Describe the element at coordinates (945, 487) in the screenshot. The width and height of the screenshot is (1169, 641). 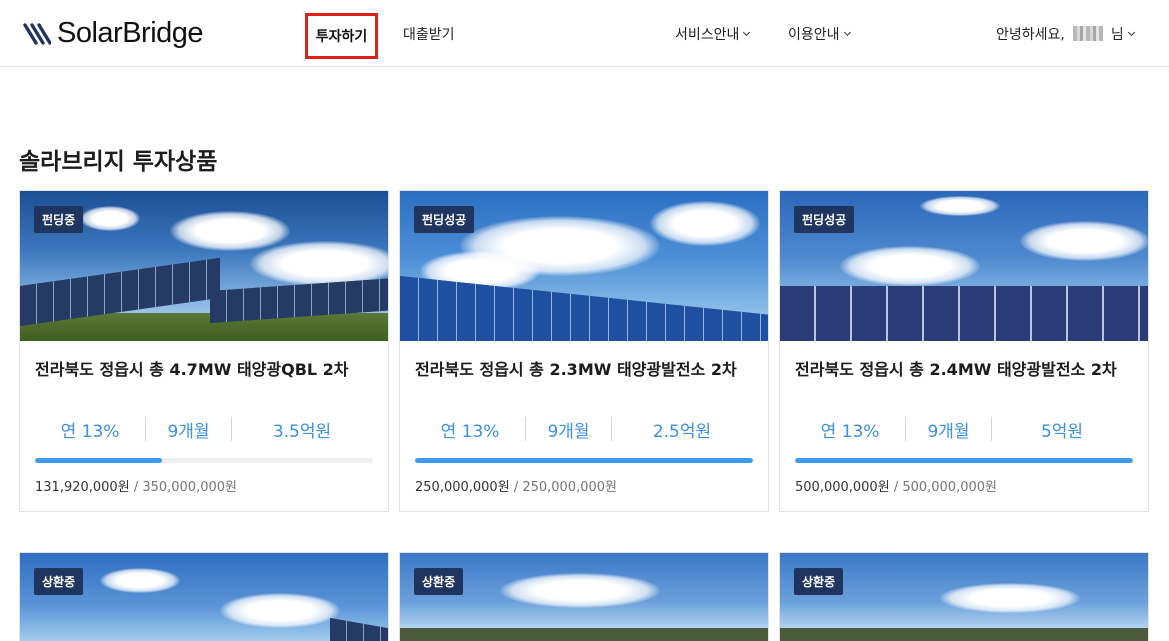
I see `goal-amount: / 500,000,000원` at that location.